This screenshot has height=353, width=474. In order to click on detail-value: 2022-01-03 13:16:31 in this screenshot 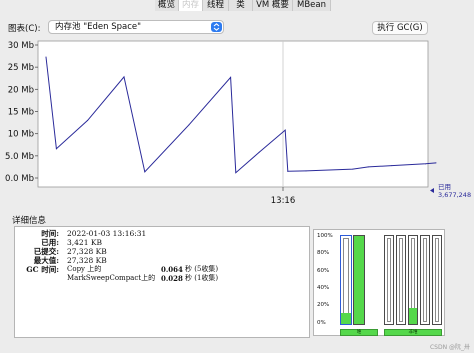, I will do `click(107, 233)`.